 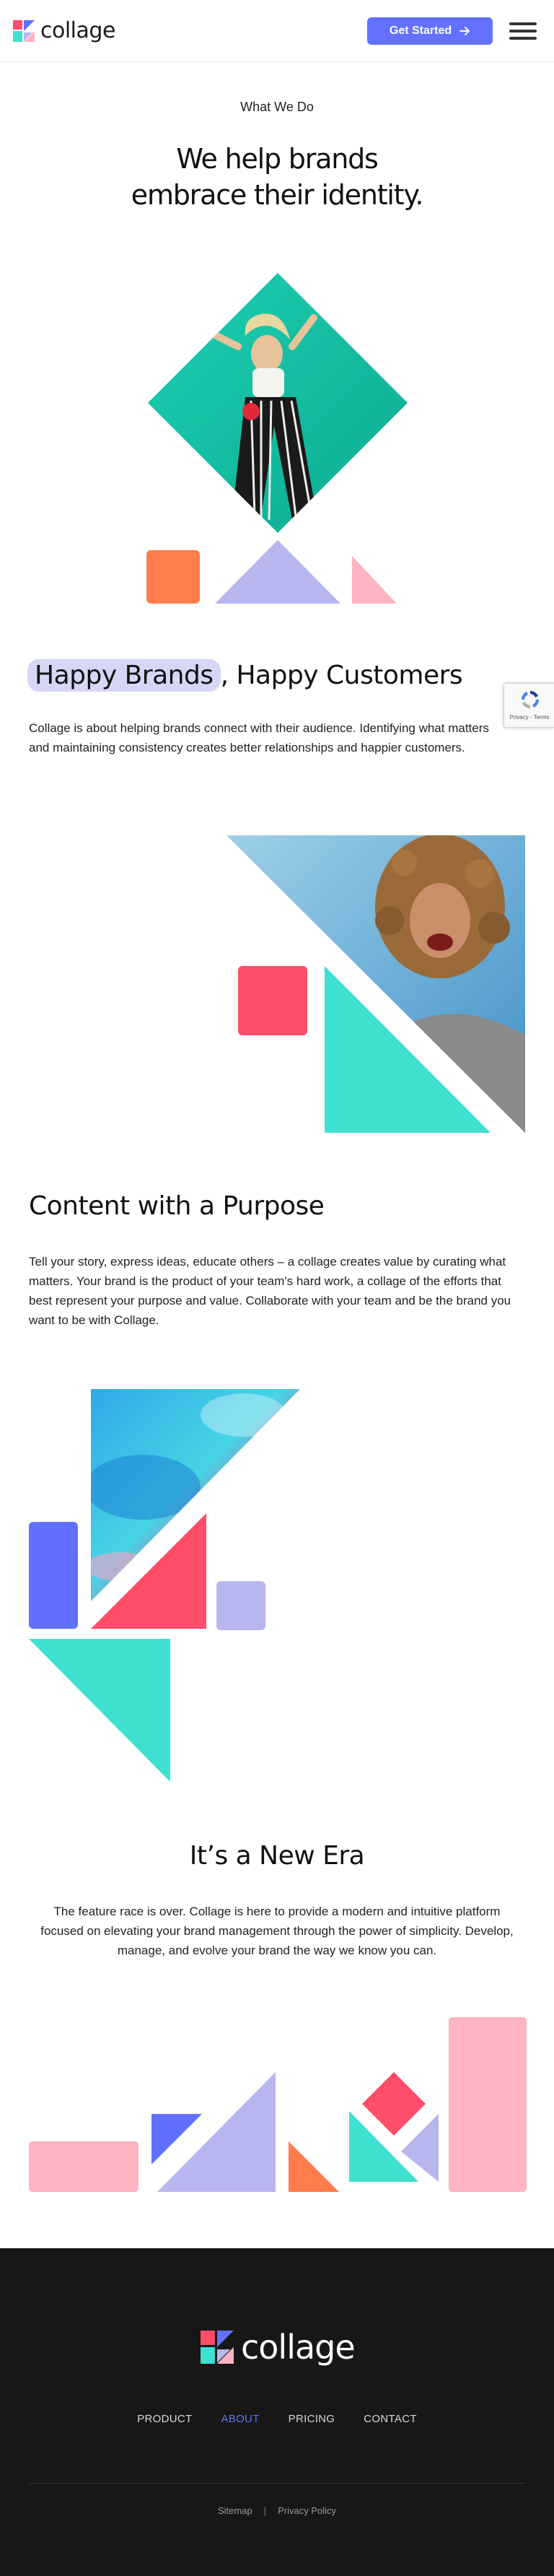 I want to click on logo: collage, so click(x=64, y=30).